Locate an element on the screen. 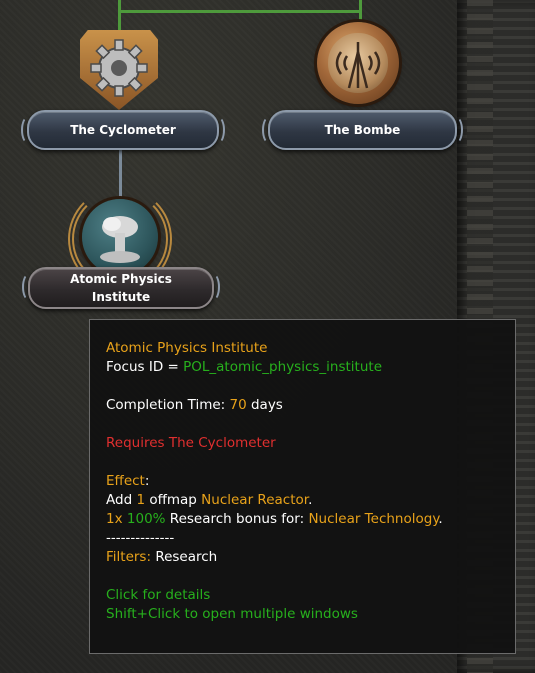 The width and height of the screenshot is (535, 673). effect2-multiplier: 1x is located at coordinates (114, 519).